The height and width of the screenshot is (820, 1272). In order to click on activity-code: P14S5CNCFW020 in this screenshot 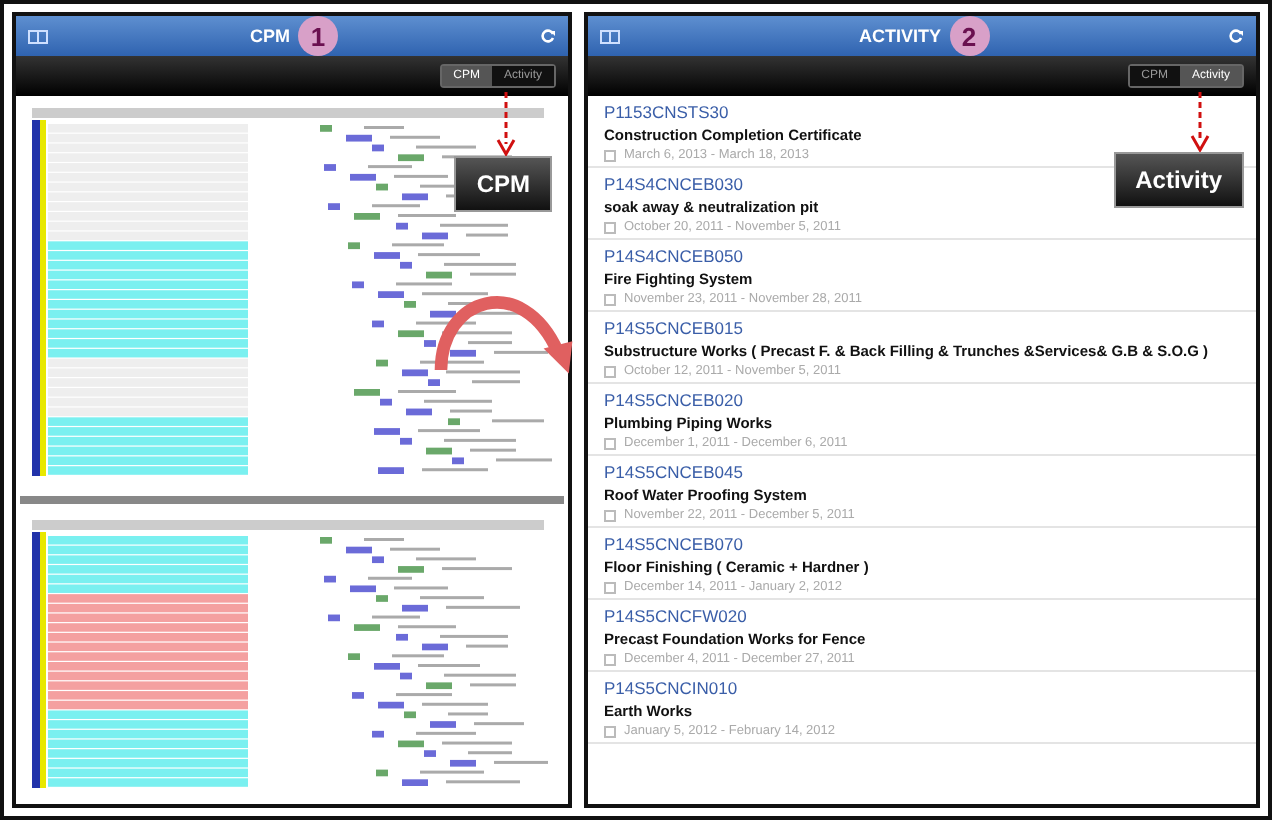, I will do `click(675, 616)`.